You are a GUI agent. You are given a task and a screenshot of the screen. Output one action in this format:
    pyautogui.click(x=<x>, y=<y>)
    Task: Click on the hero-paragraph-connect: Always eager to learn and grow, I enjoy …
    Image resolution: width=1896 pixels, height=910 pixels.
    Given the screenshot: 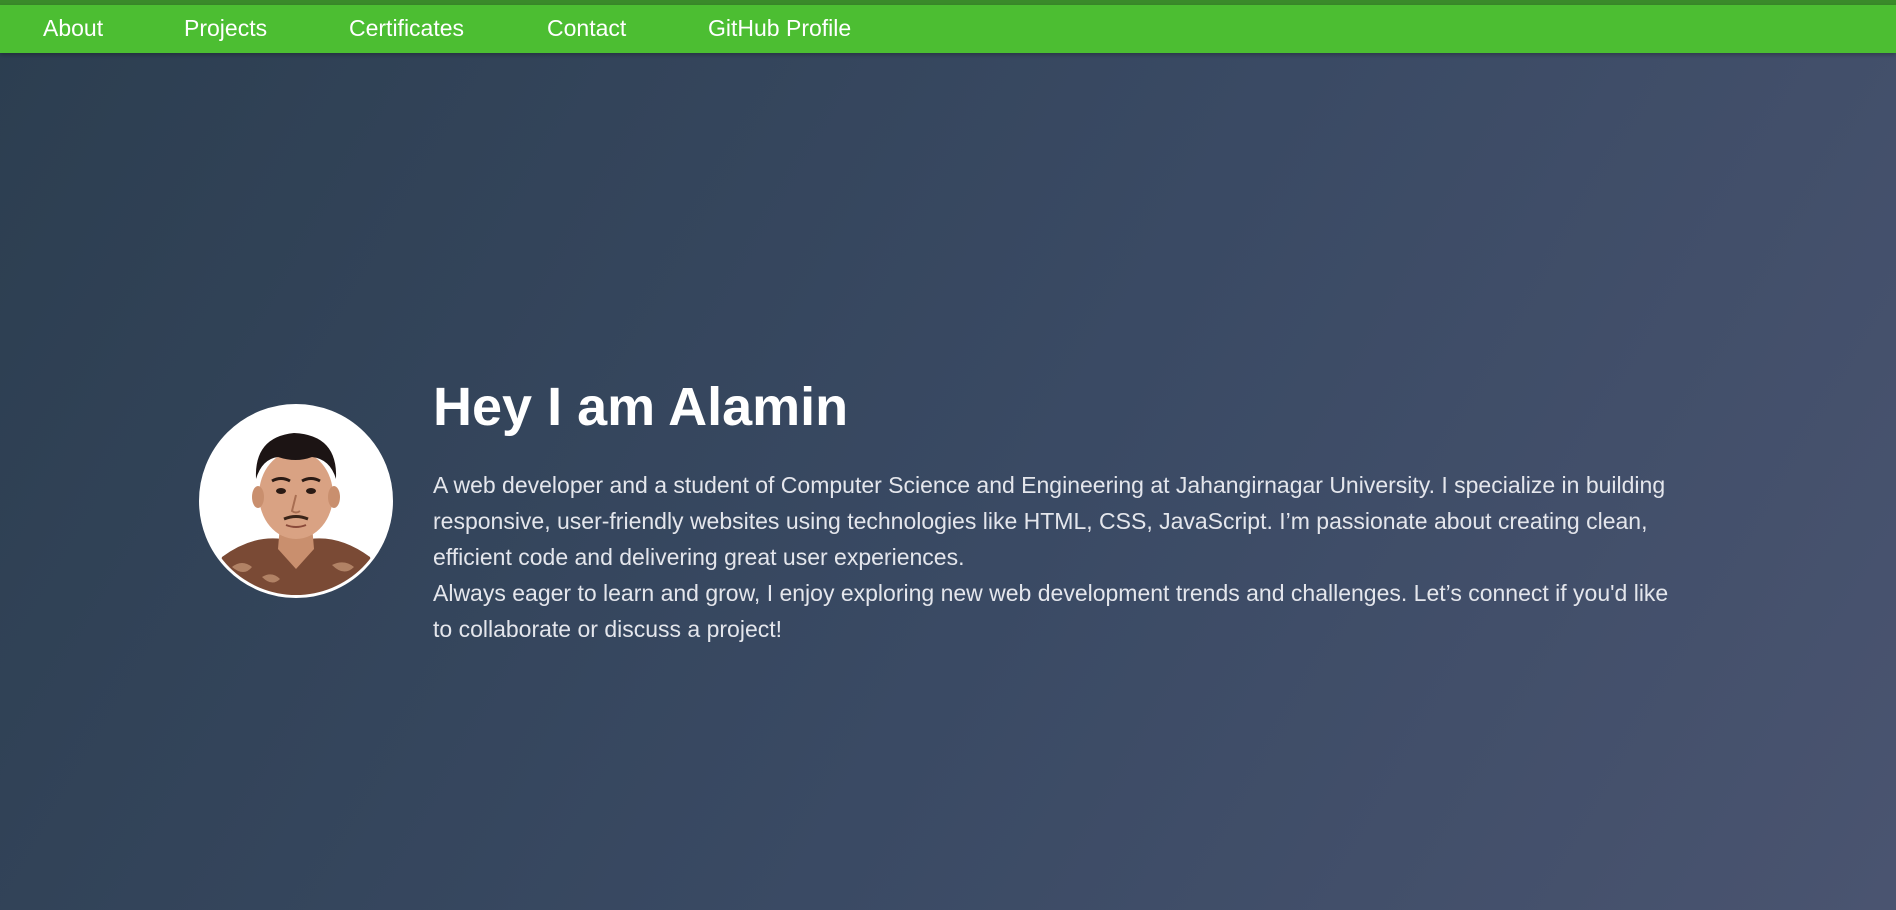 What is the action you would take?
    pyautogui.click(x=1051, y=611)
    